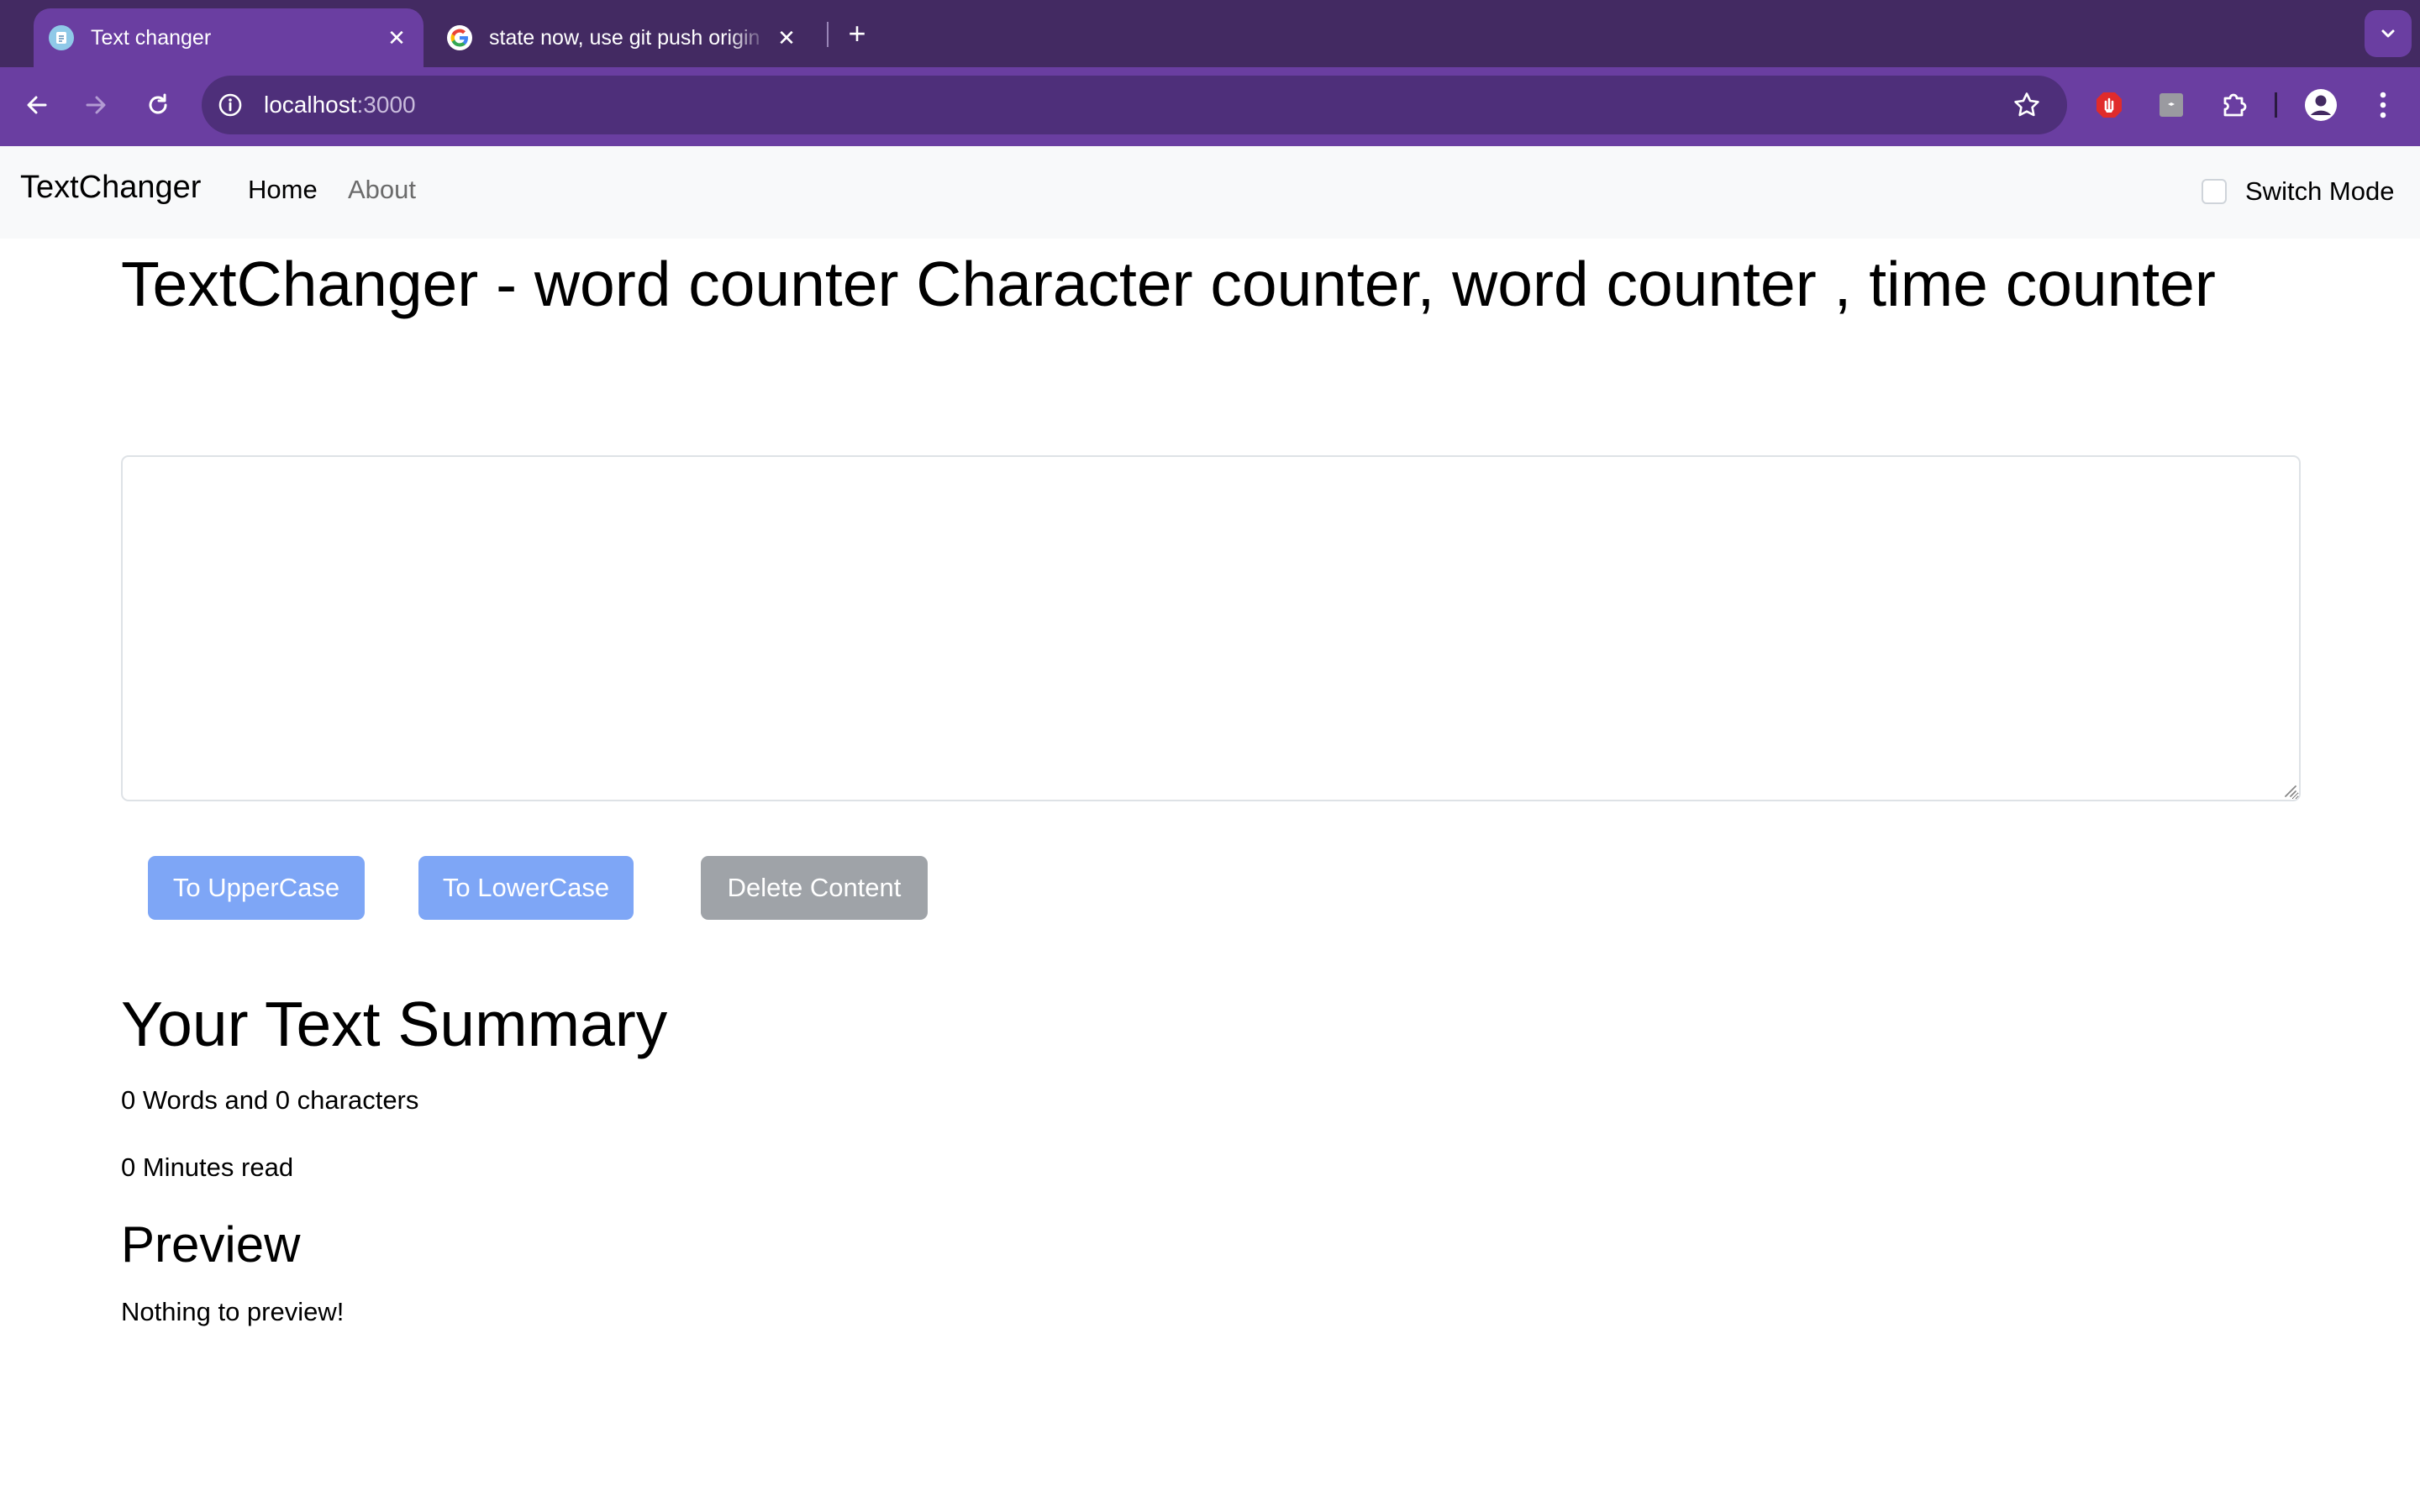 This screenshot has width=2420, height=1512. I want to click on browser-toolbar: localhost:3000, so click(1210, 106).